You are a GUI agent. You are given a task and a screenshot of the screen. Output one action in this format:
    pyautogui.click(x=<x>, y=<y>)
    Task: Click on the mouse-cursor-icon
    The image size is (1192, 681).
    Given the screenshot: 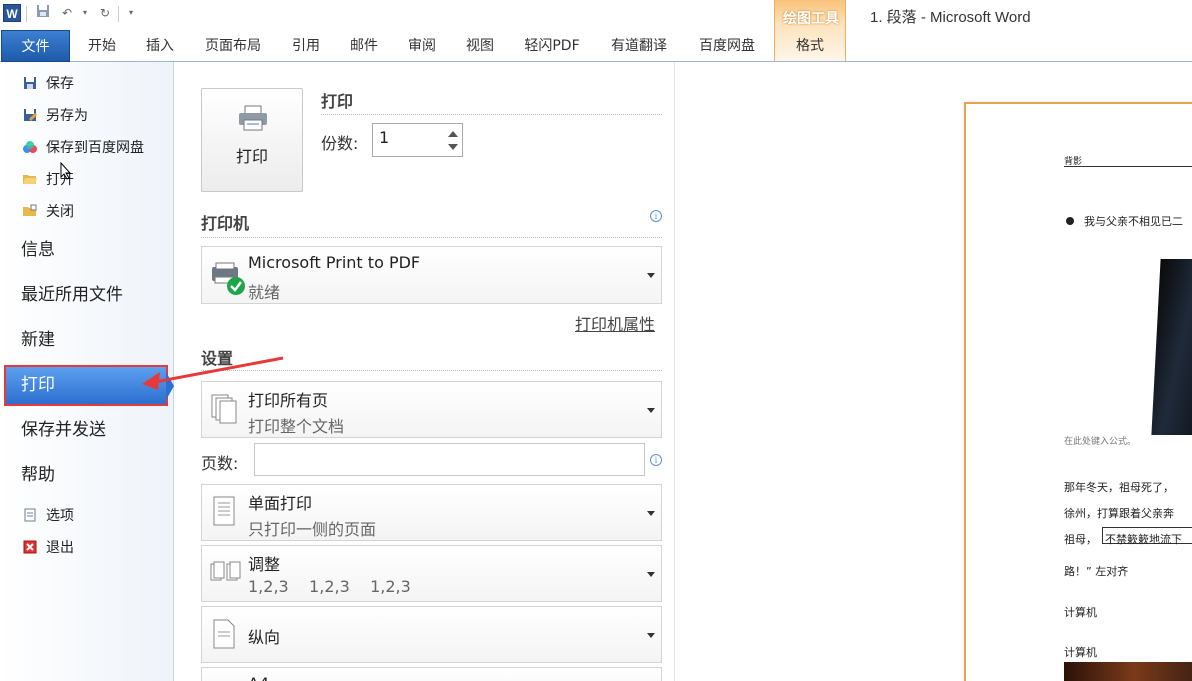 What is the action you would take?
    pyautogui.click(x=66, y=171)
    